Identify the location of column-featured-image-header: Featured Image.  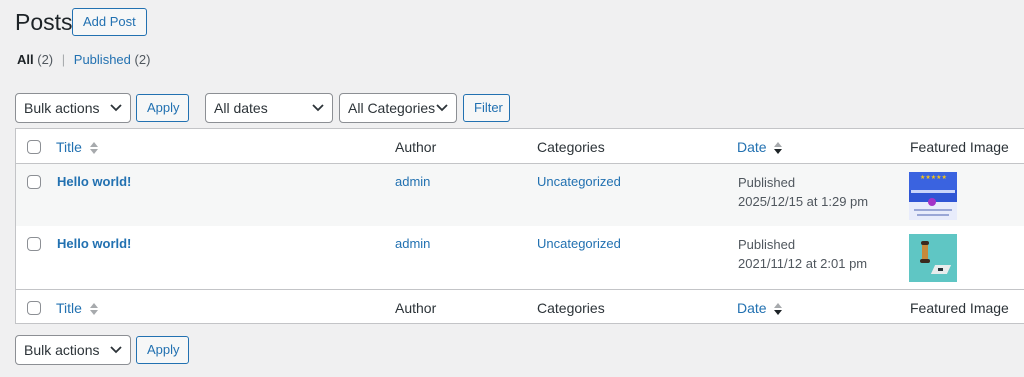
(959, 147).